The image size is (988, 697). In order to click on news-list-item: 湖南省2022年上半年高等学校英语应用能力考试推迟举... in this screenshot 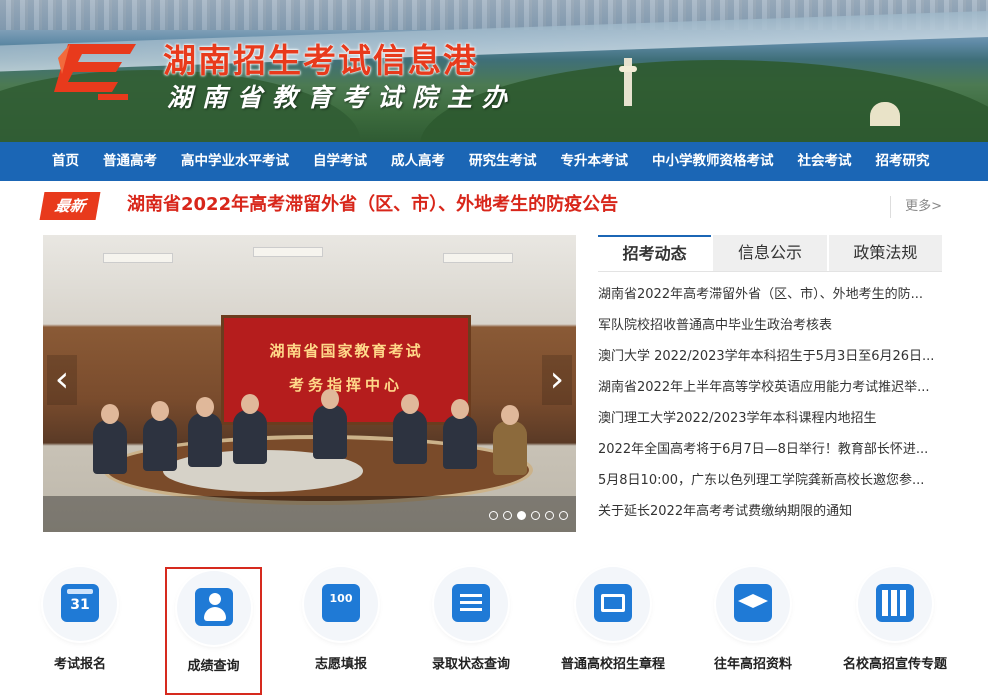, I will do `click(770, 387)`.